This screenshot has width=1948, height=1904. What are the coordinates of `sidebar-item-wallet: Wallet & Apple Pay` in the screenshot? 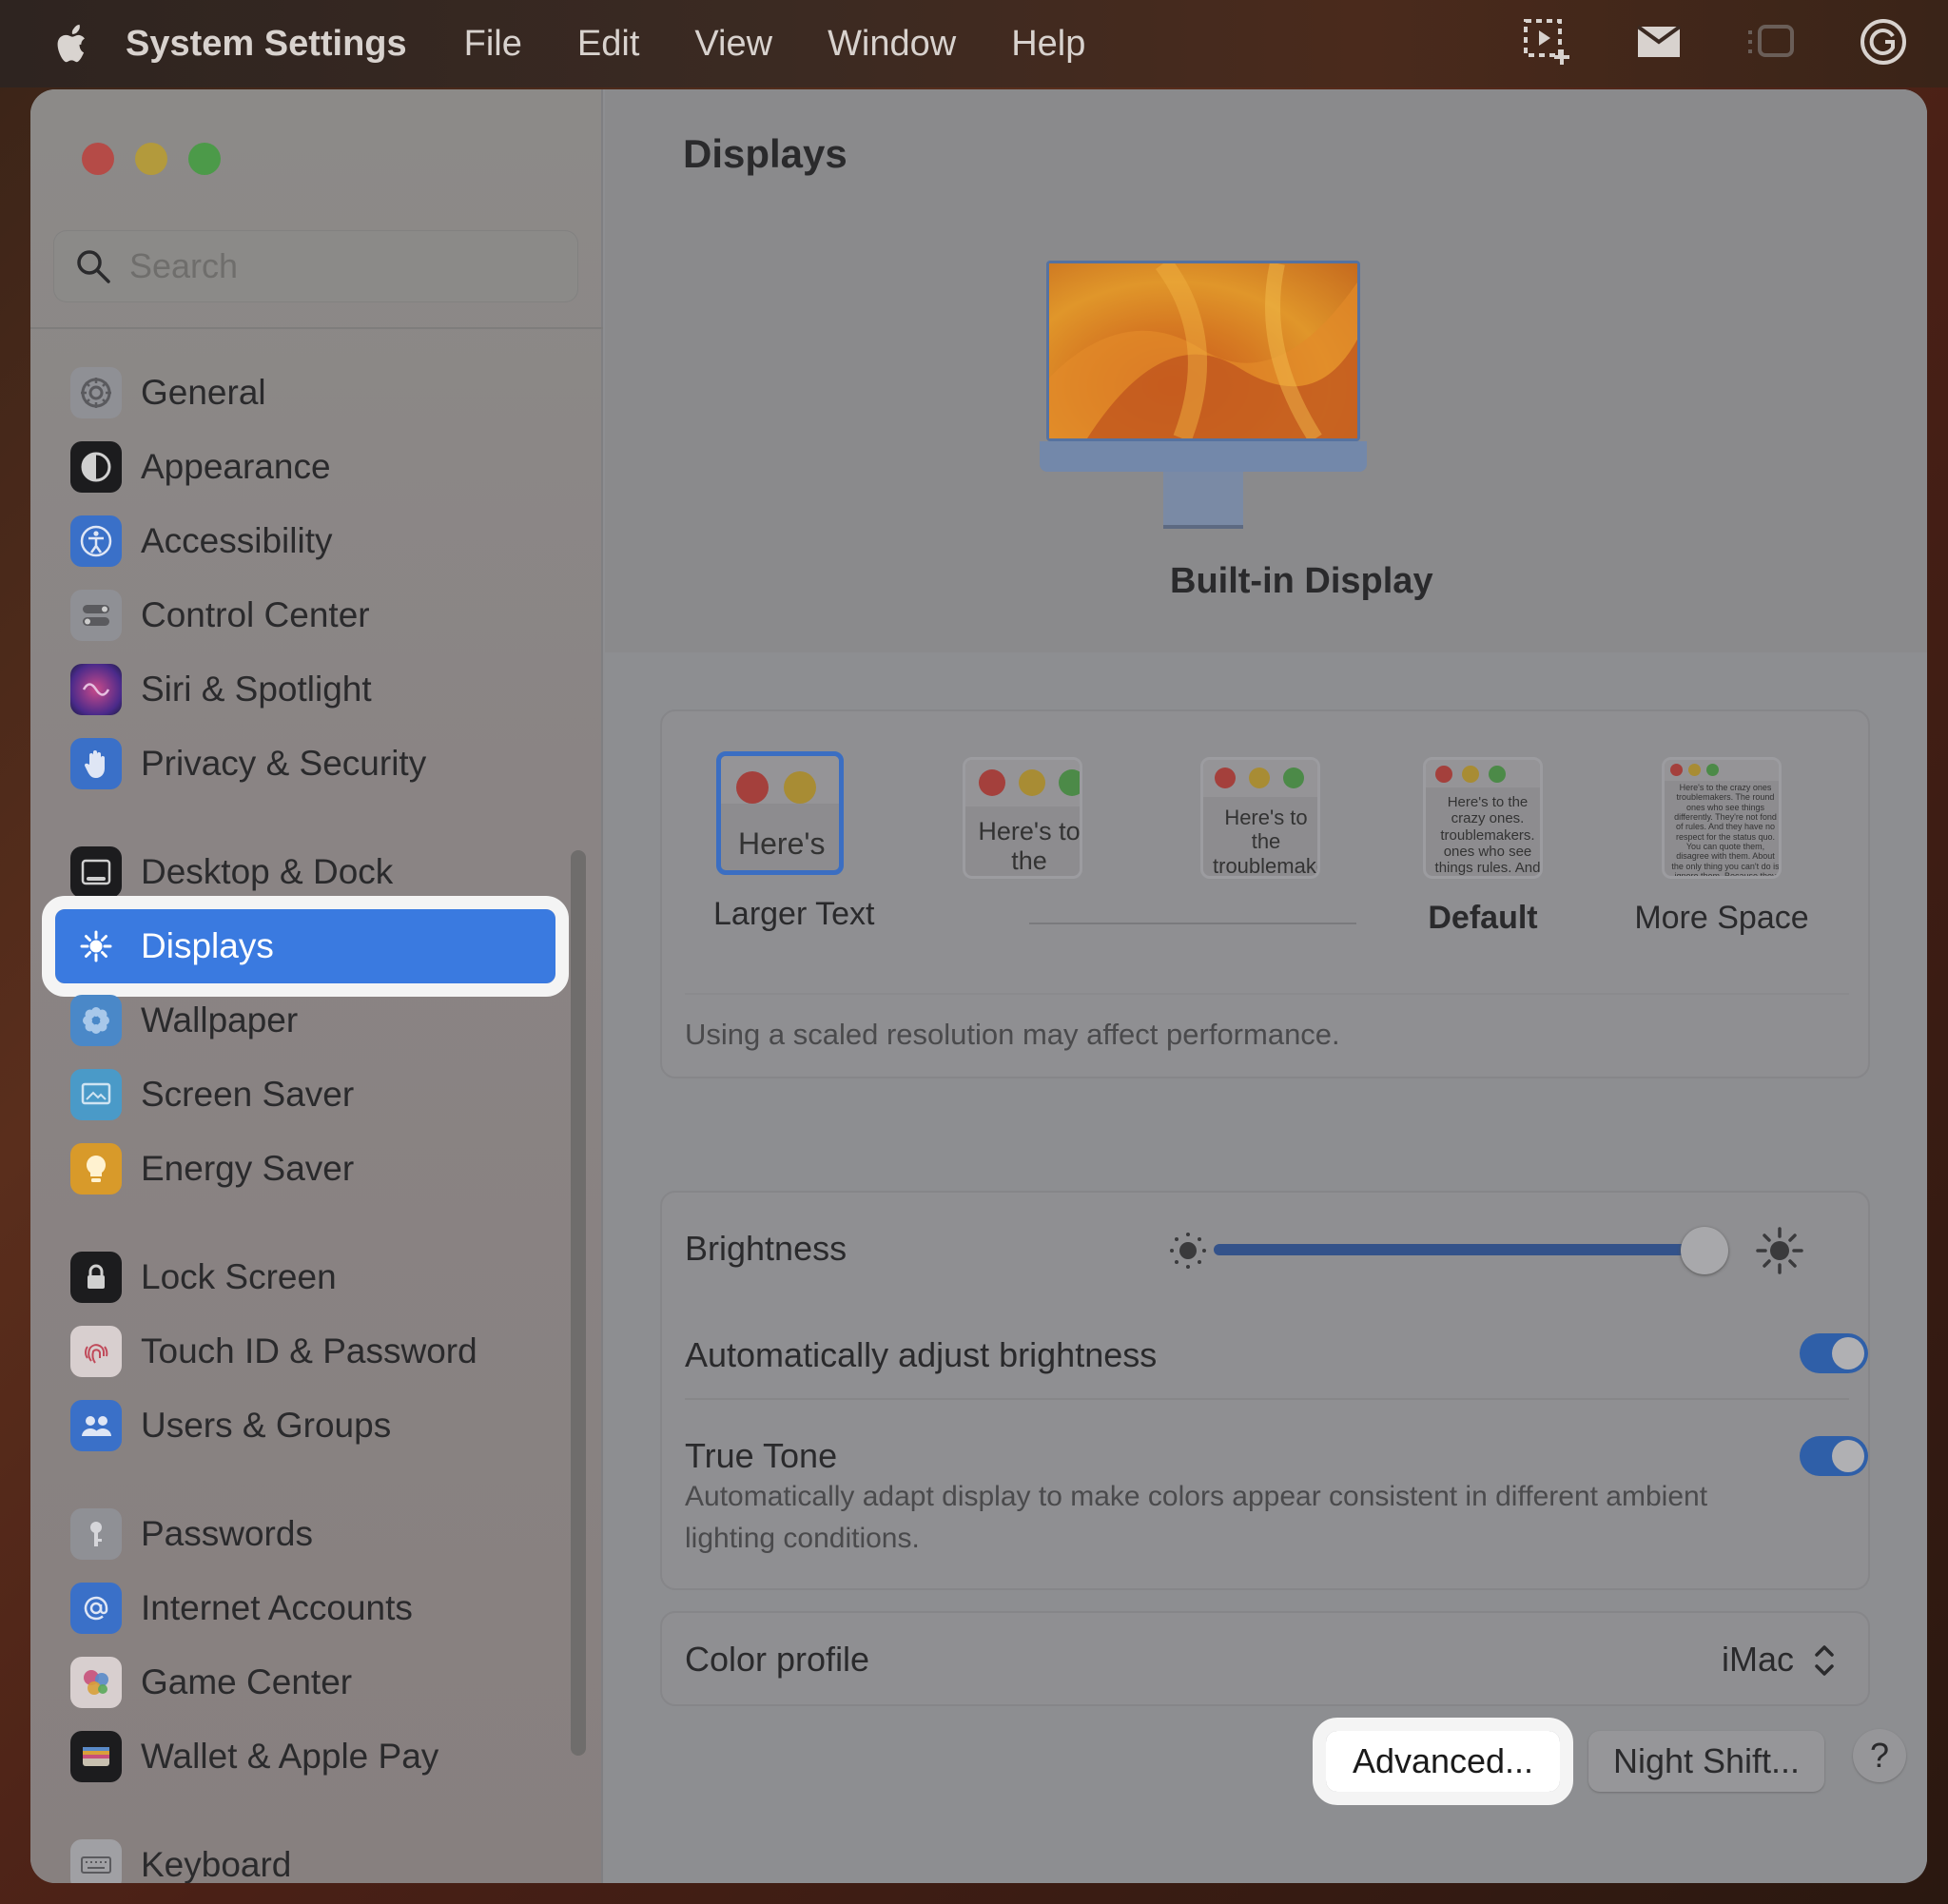 It's located at (305, 1756).